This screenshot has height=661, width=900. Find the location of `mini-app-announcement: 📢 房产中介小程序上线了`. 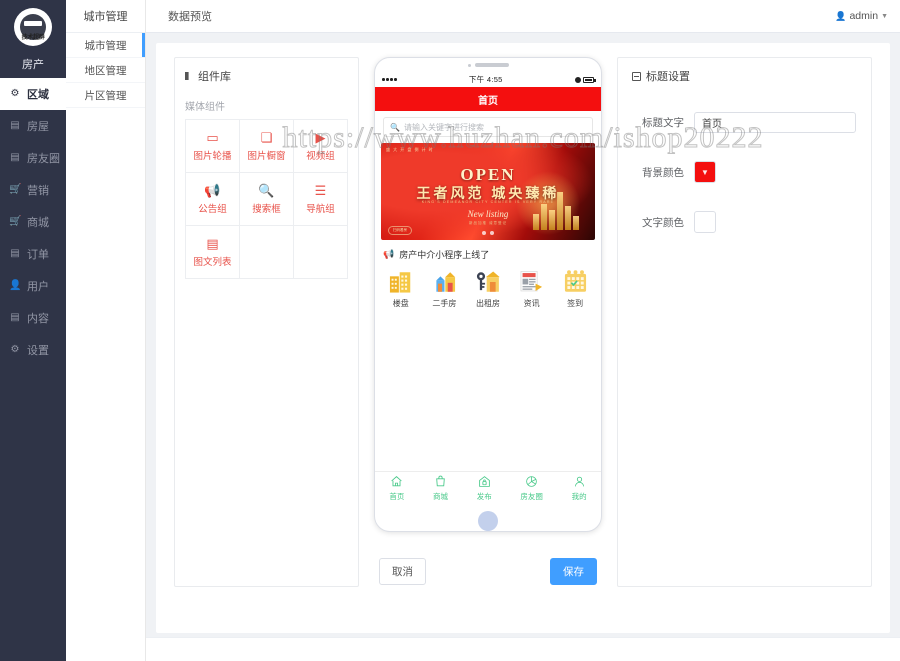

mini-app-announcement: 📢 房产中介小程序上线了 is located at coordinates (488, 252).